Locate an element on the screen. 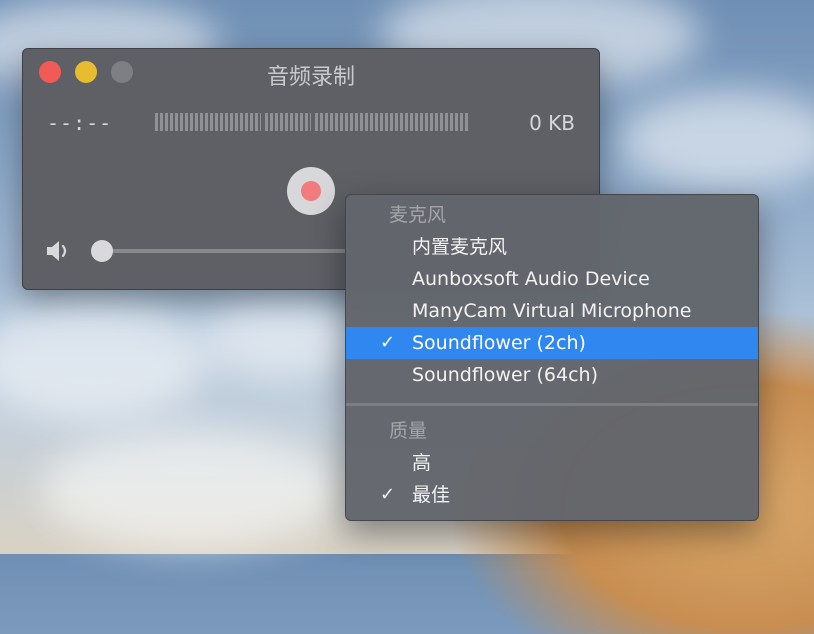 The width and height of the screenshot is (814, 634). elapsed-time: --:-- is located at coordinates (80, 123).